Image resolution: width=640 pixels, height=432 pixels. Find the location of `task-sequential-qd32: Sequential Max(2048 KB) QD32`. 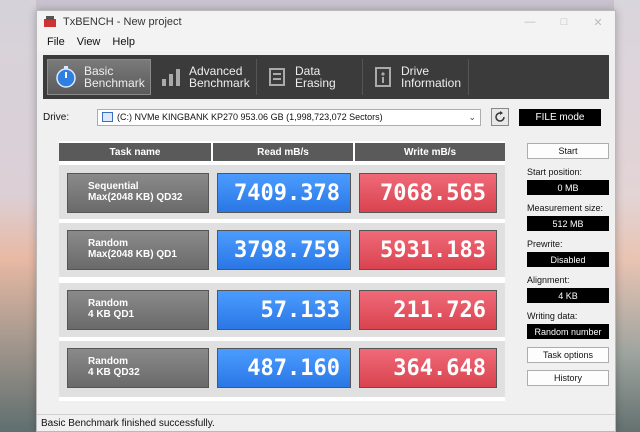

task-sequential-qd32: Sequential Max(2048 KB) QD32 is located at coordinates (138, 193).